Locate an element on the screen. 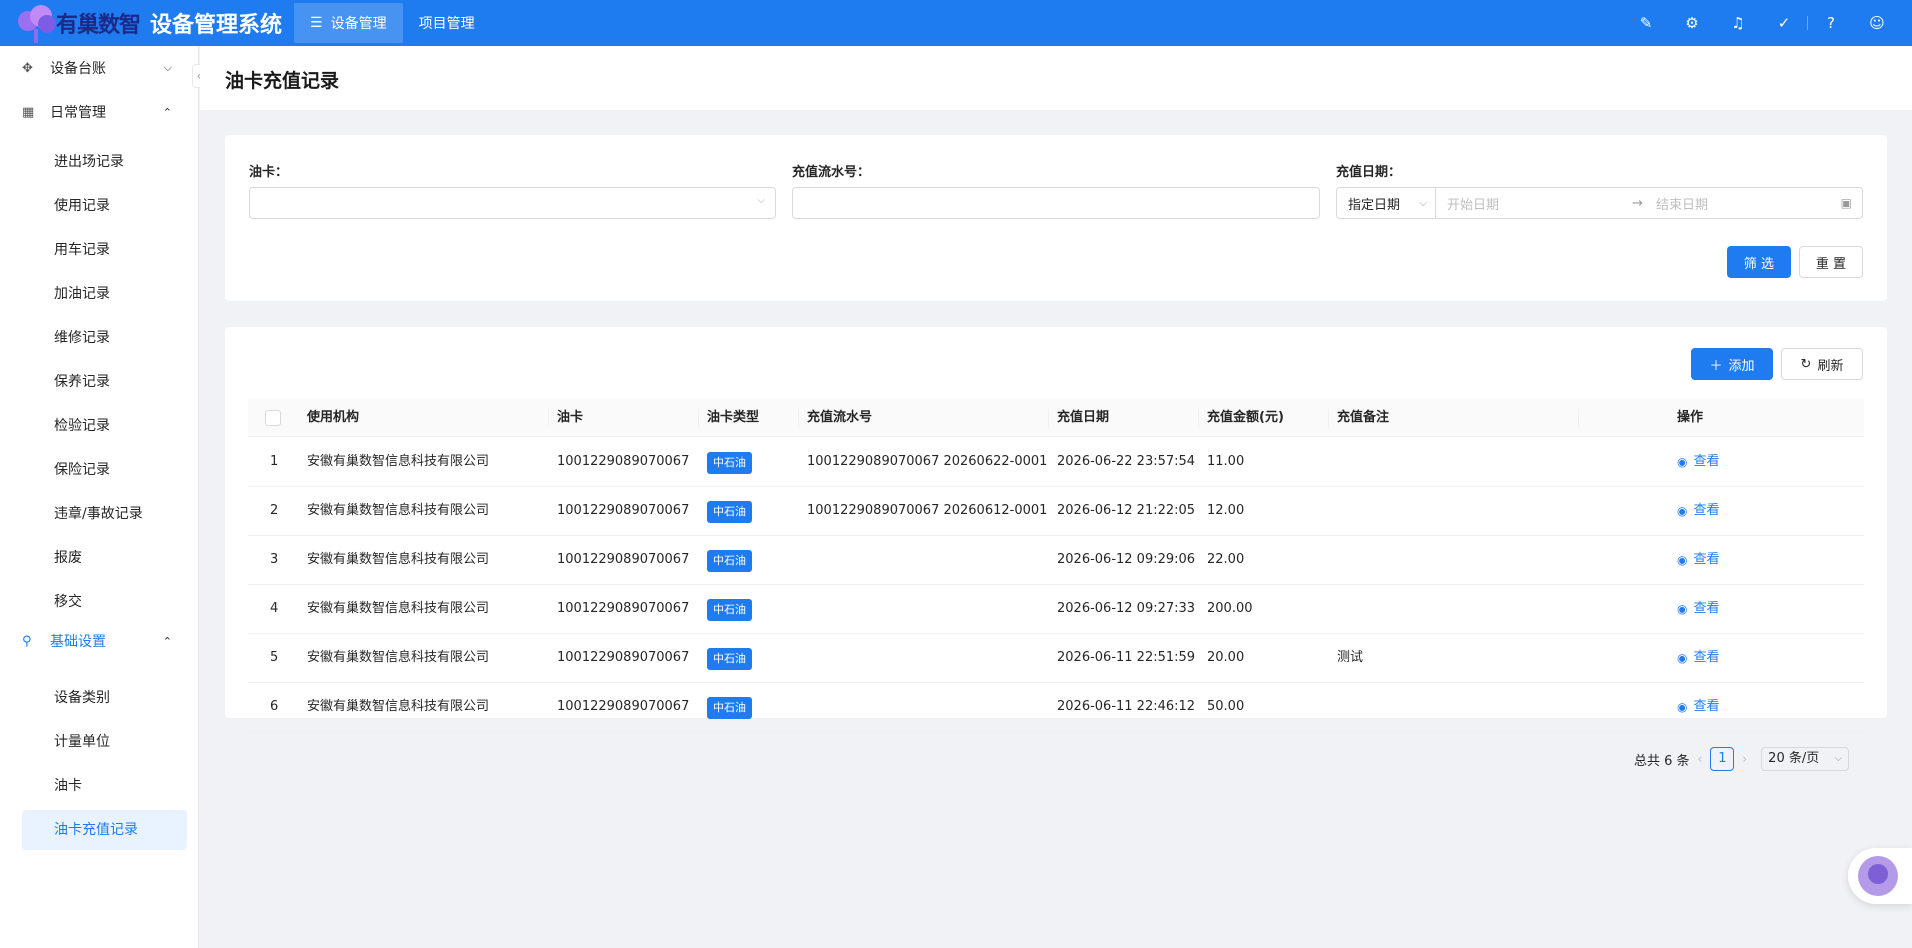 The height and width of the screenshot is (948, 1912). assistant-avatar is located at coordinates (1878, 876).